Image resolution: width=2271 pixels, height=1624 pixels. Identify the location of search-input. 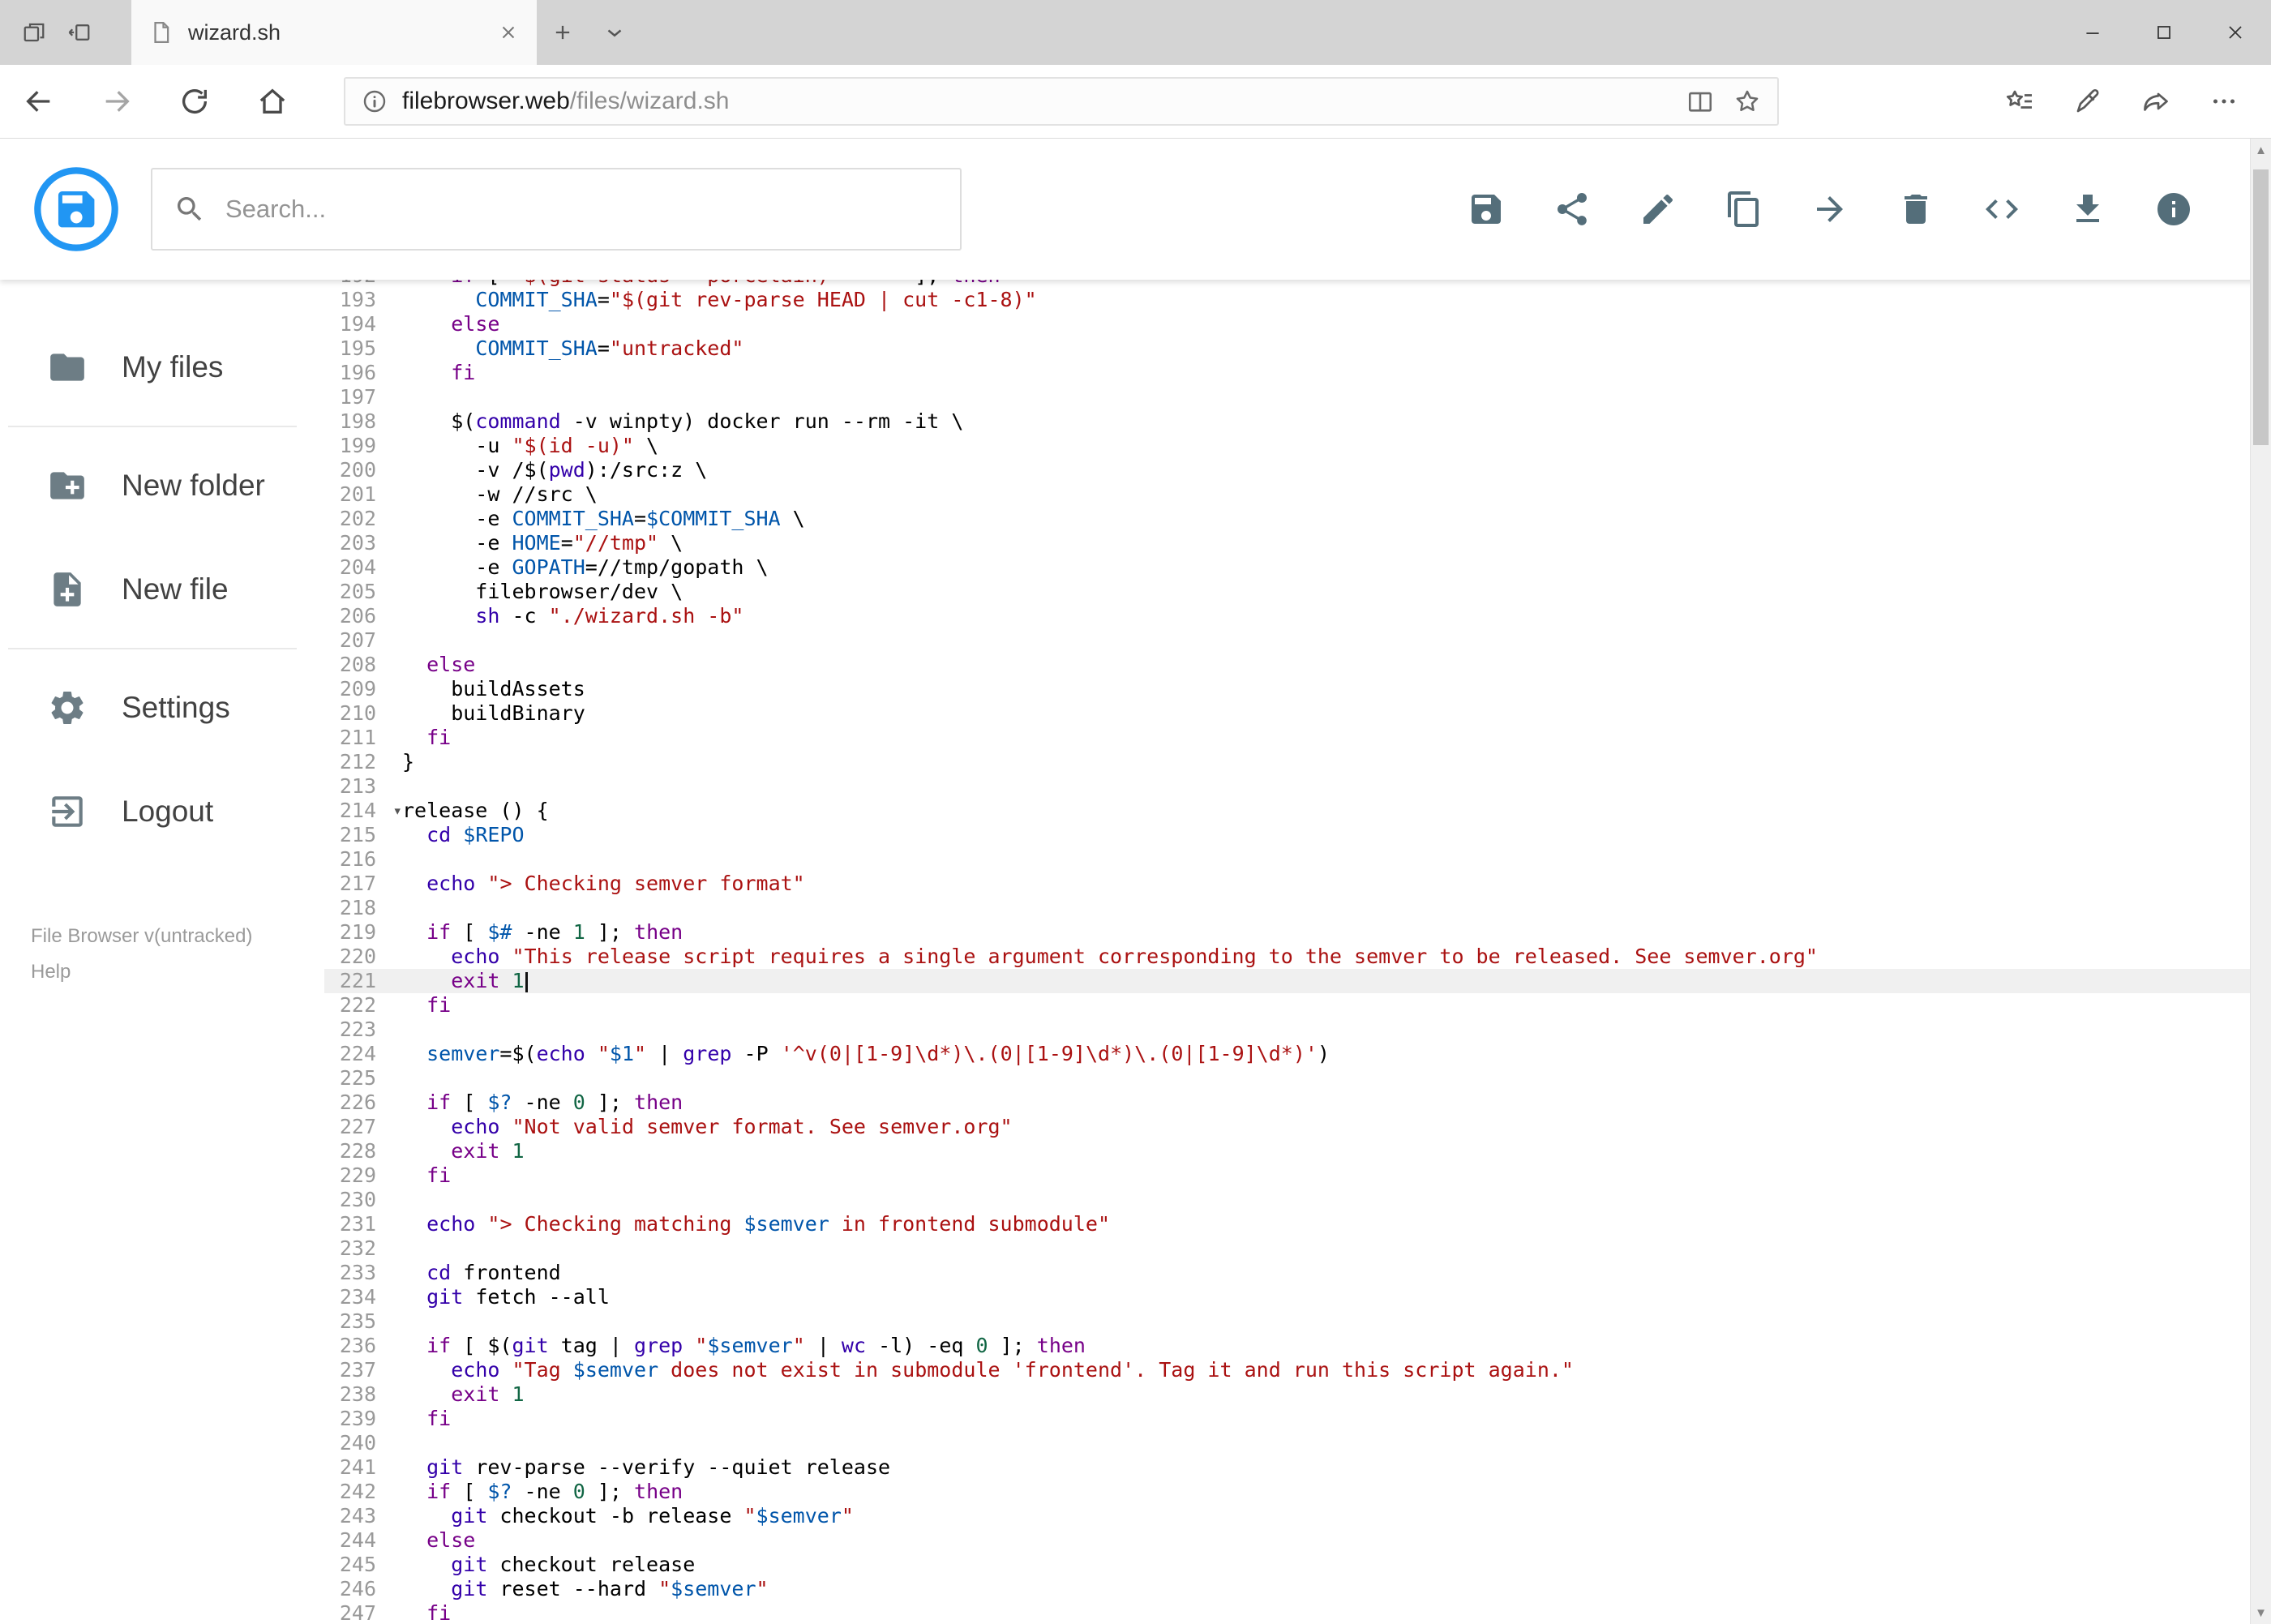
(582, 210).